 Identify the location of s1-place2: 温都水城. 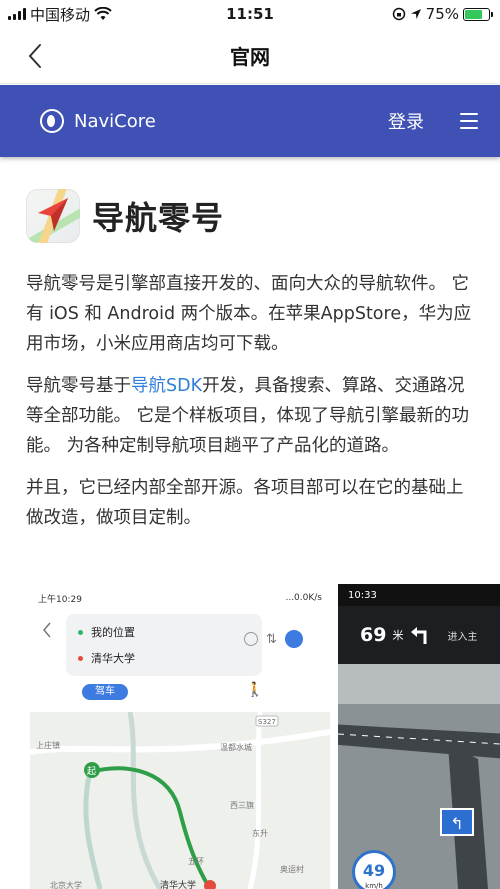
(236, 747).